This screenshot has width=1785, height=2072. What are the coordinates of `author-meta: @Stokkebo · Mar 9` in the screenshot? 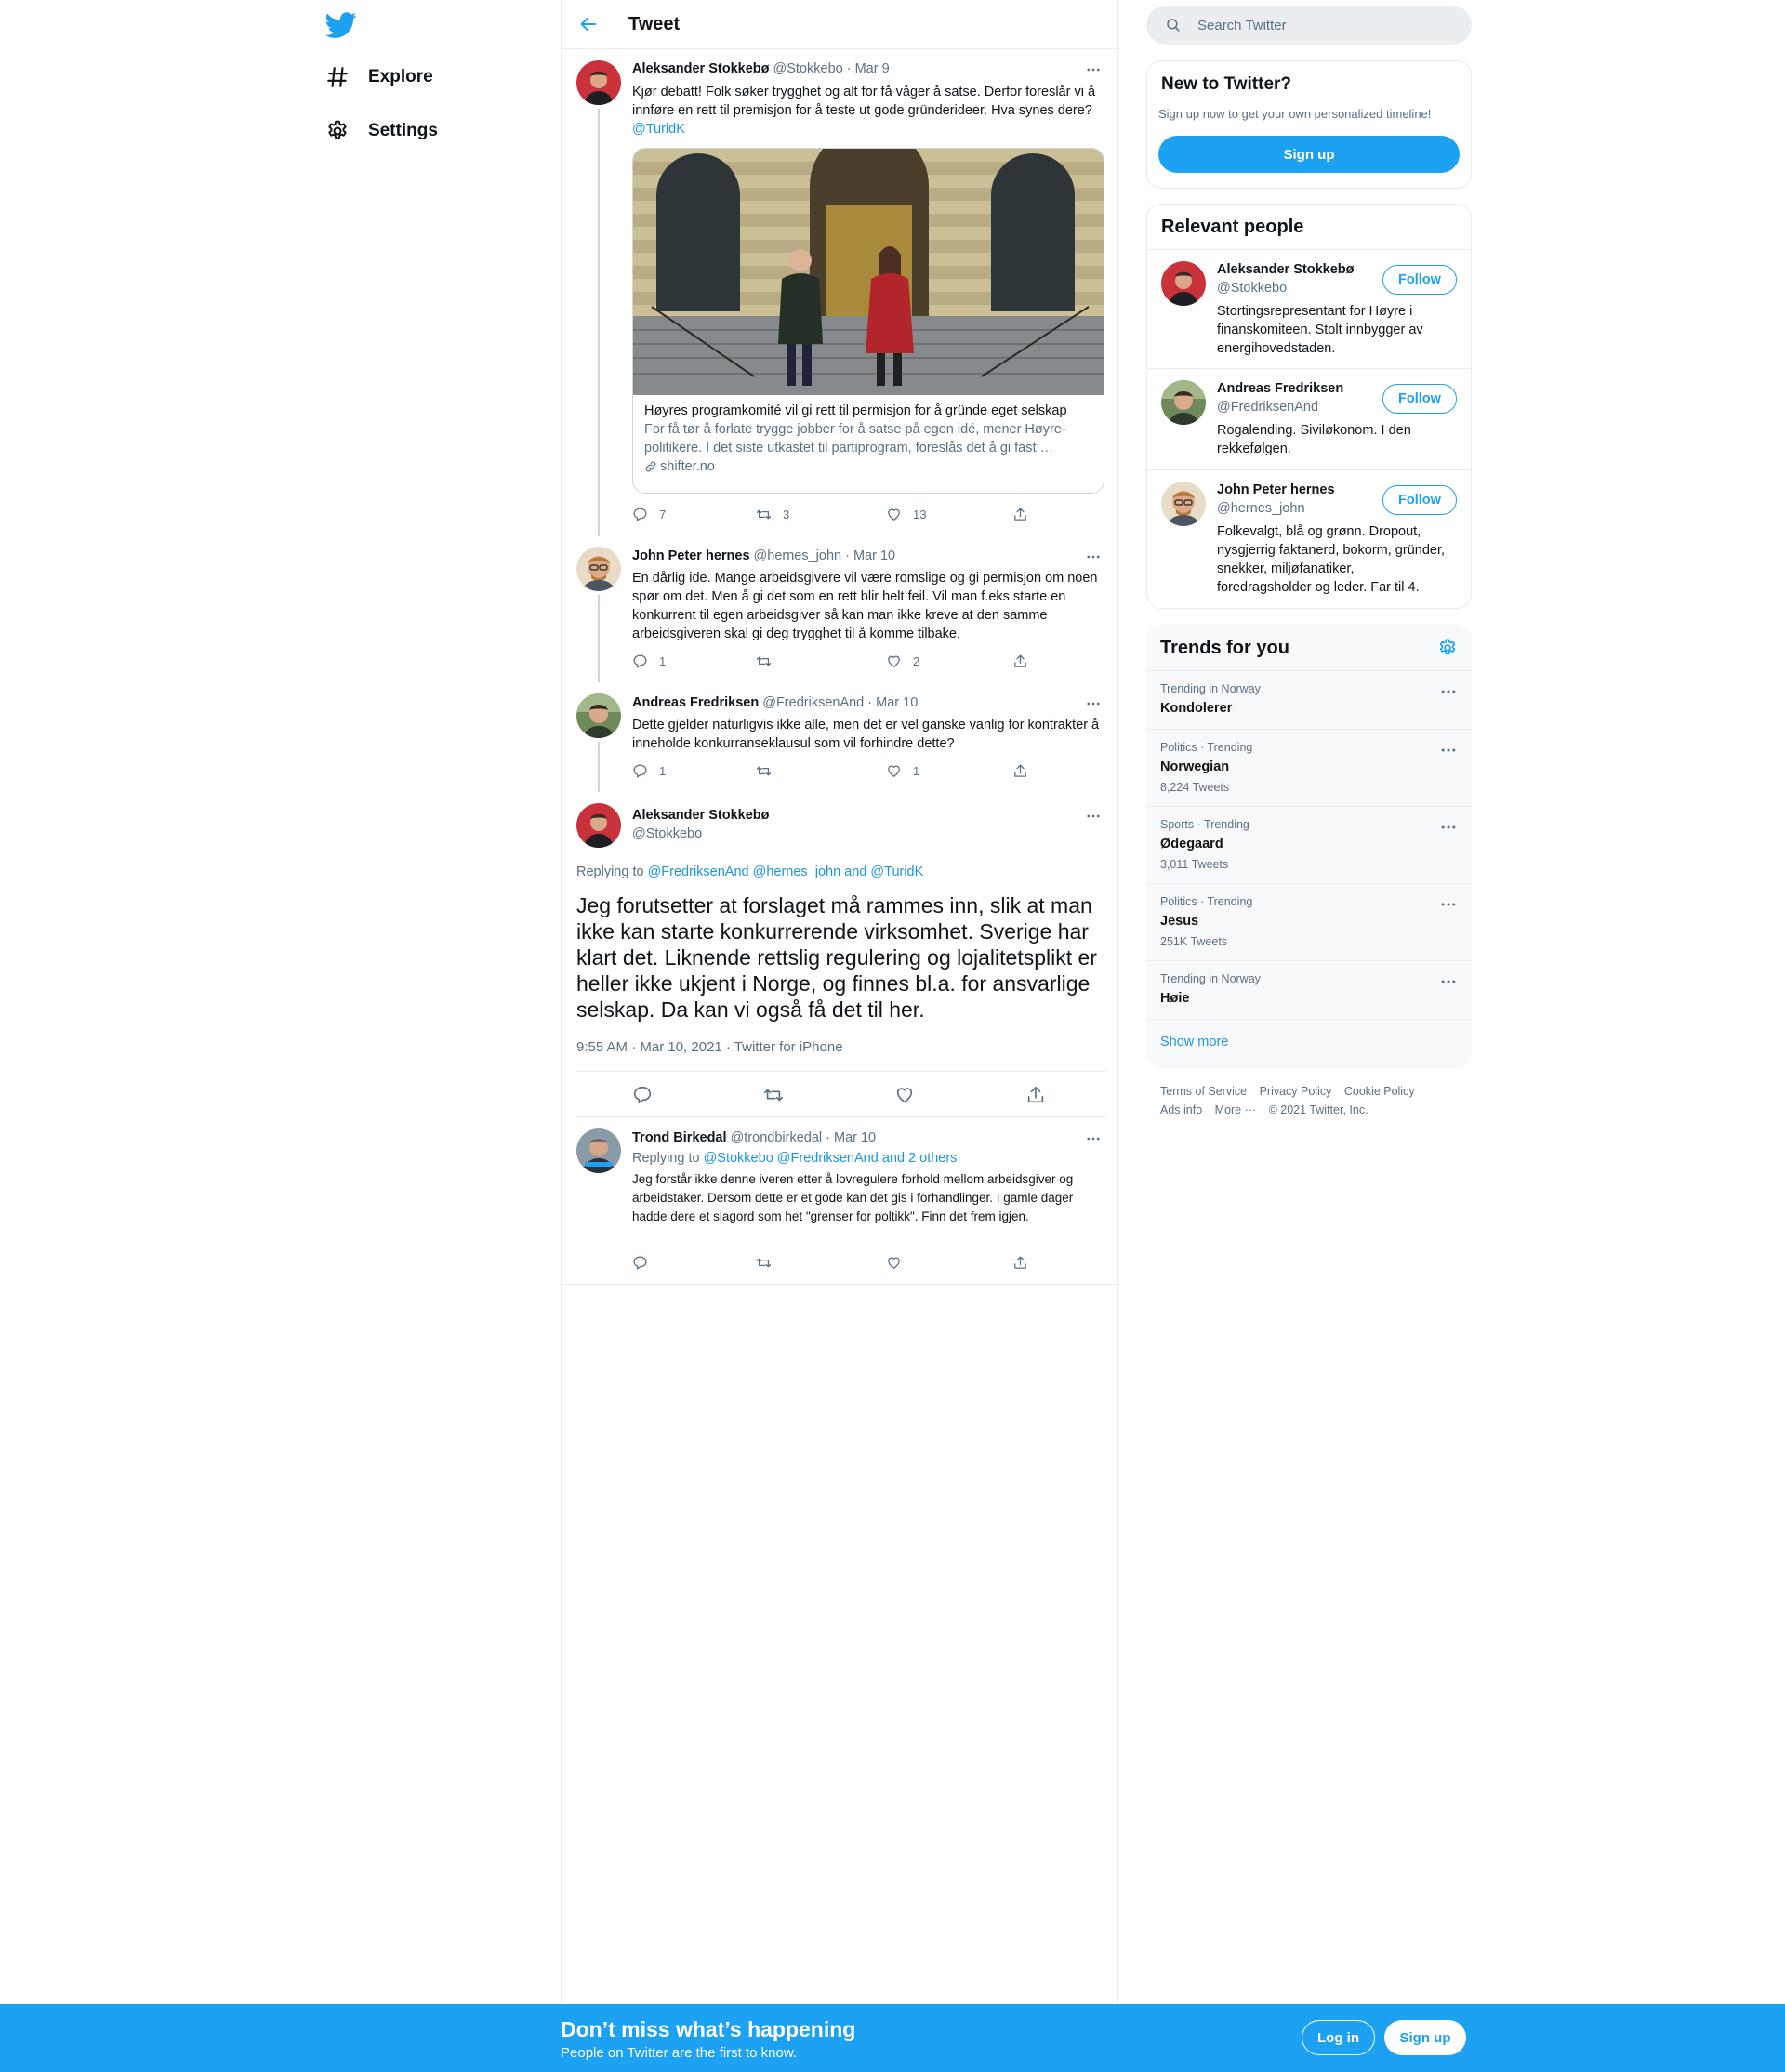 It's located at (832, 68).